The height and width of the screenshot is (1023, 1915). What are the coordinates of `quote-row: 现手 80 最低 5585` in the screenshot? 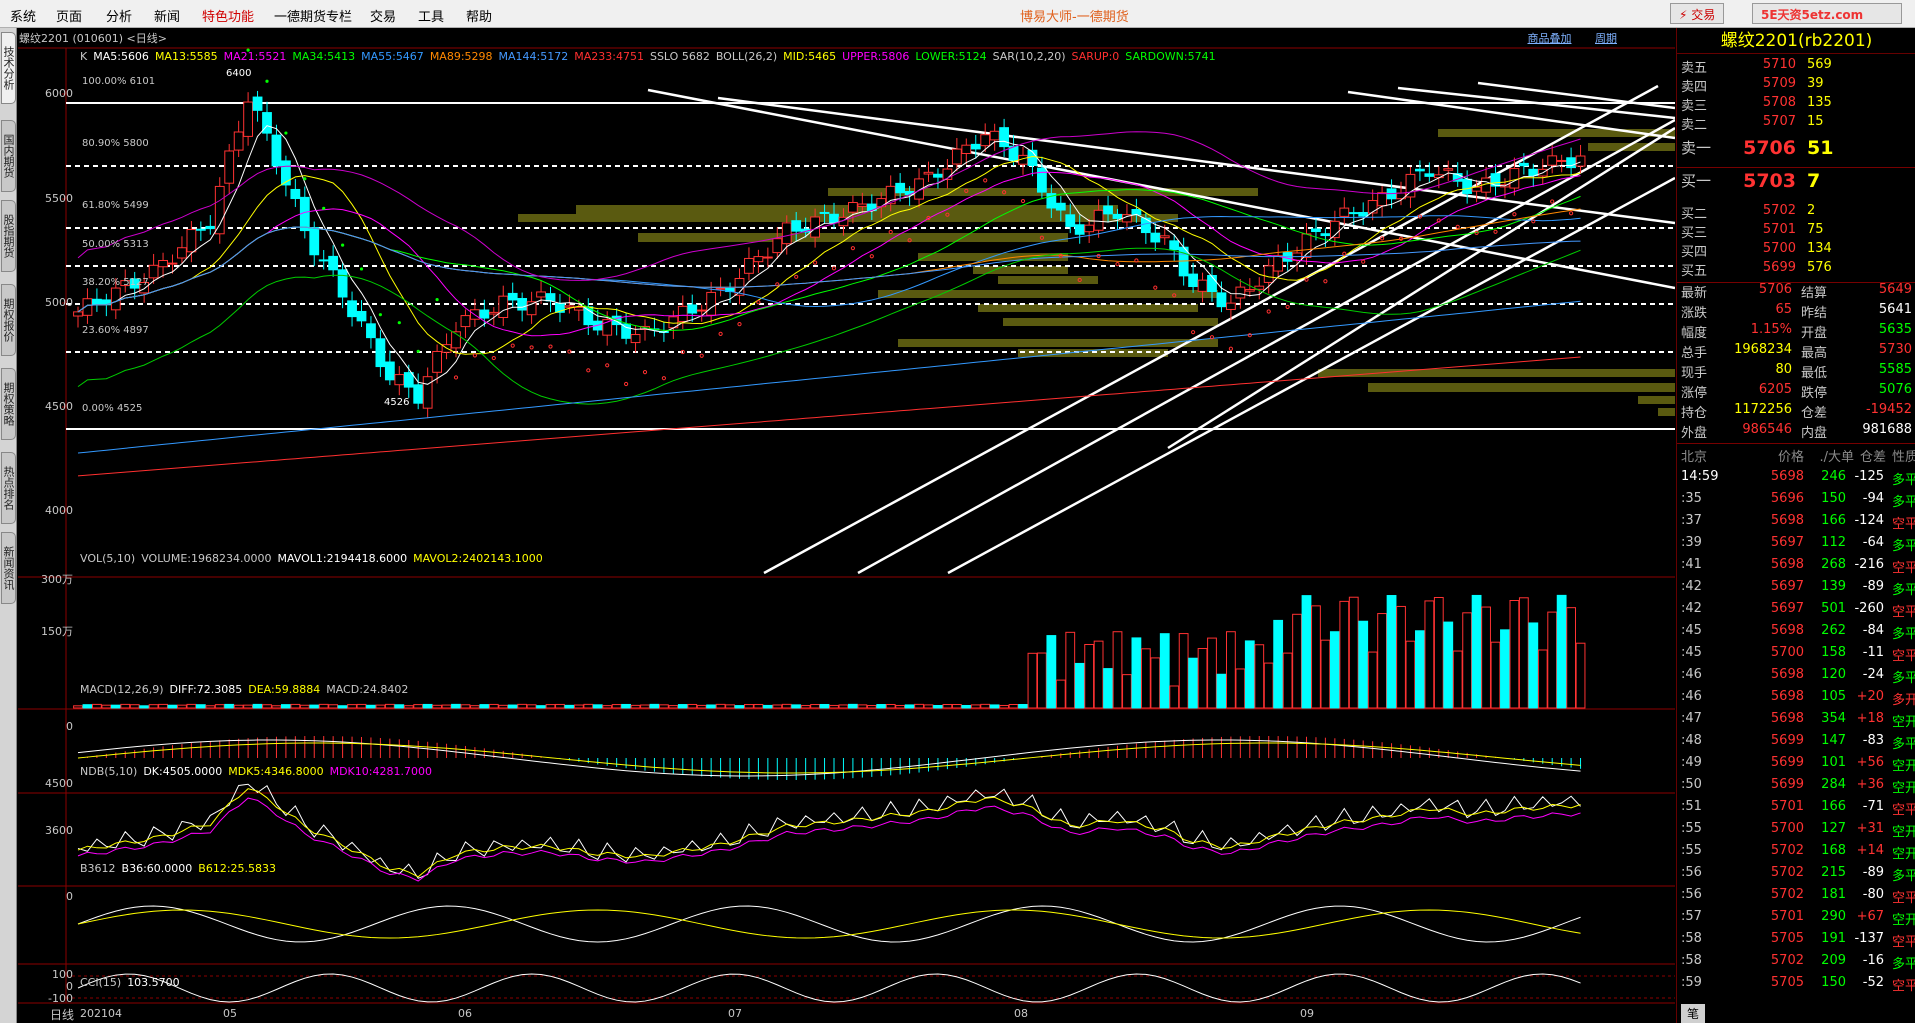 It's located at (1796, 372).